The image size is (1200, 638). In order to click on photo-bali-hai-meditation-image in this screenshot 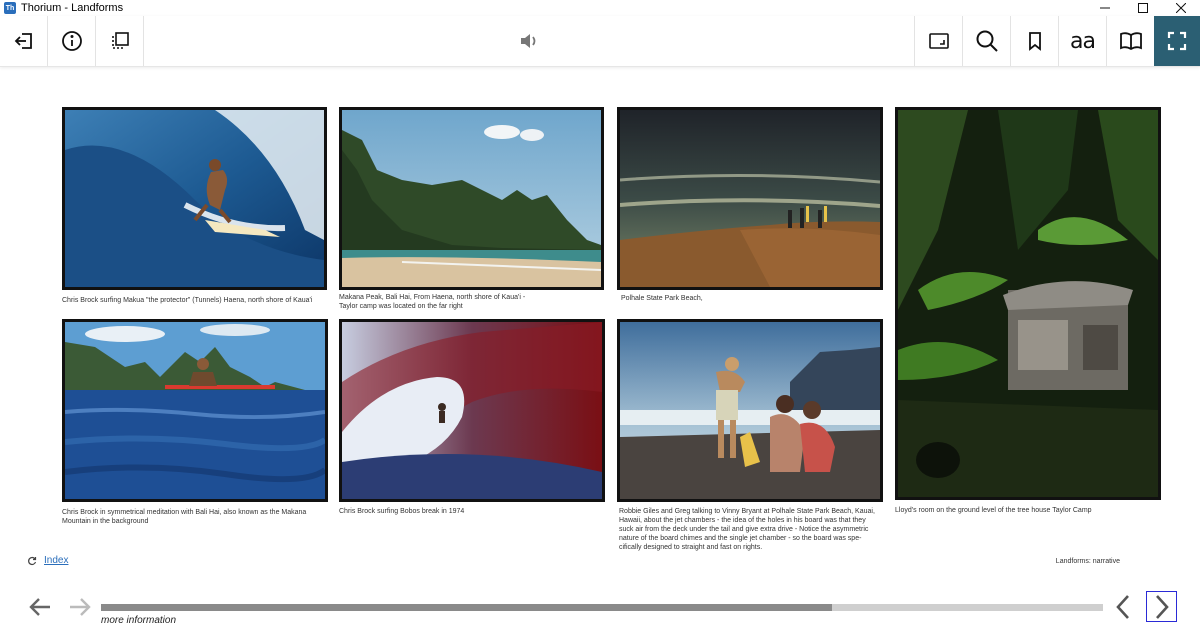, I will do `click(195, 410)`.